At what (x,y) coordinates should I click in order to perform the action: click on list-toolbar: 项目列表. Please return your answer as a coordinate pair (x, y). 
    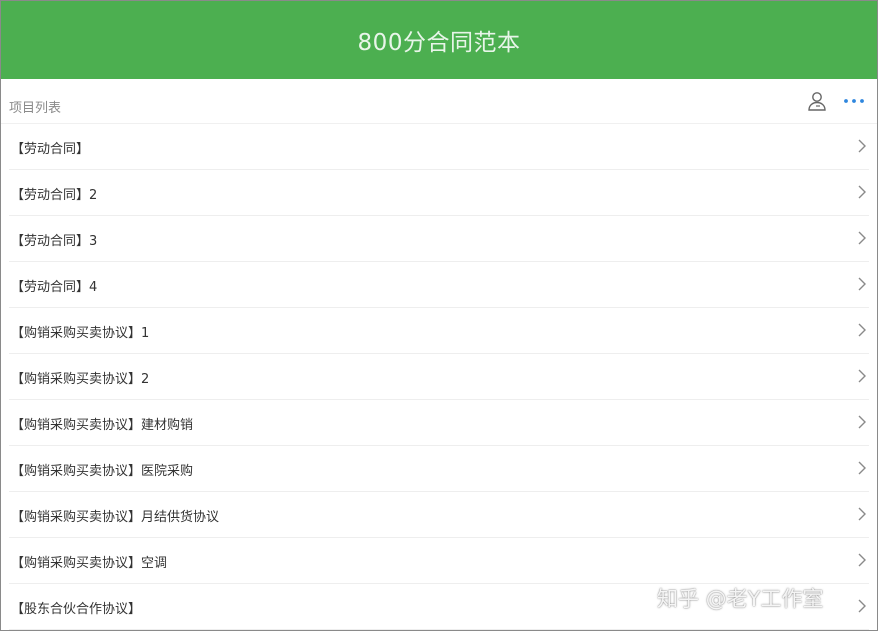
    Looking at the image, I should click on (439, 101).